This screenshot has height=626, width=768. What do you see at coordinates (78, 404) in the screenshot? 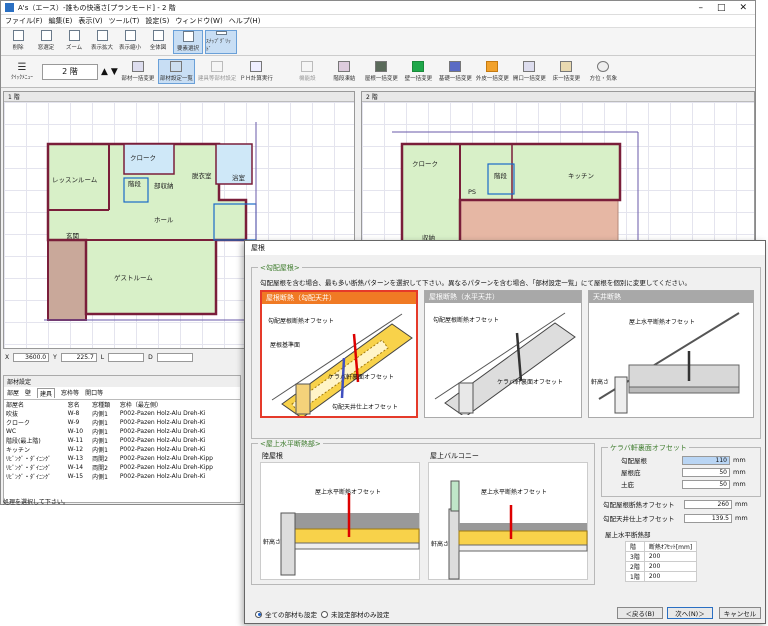
I see `column-header: 窓名` at bounding box center [78, 404].